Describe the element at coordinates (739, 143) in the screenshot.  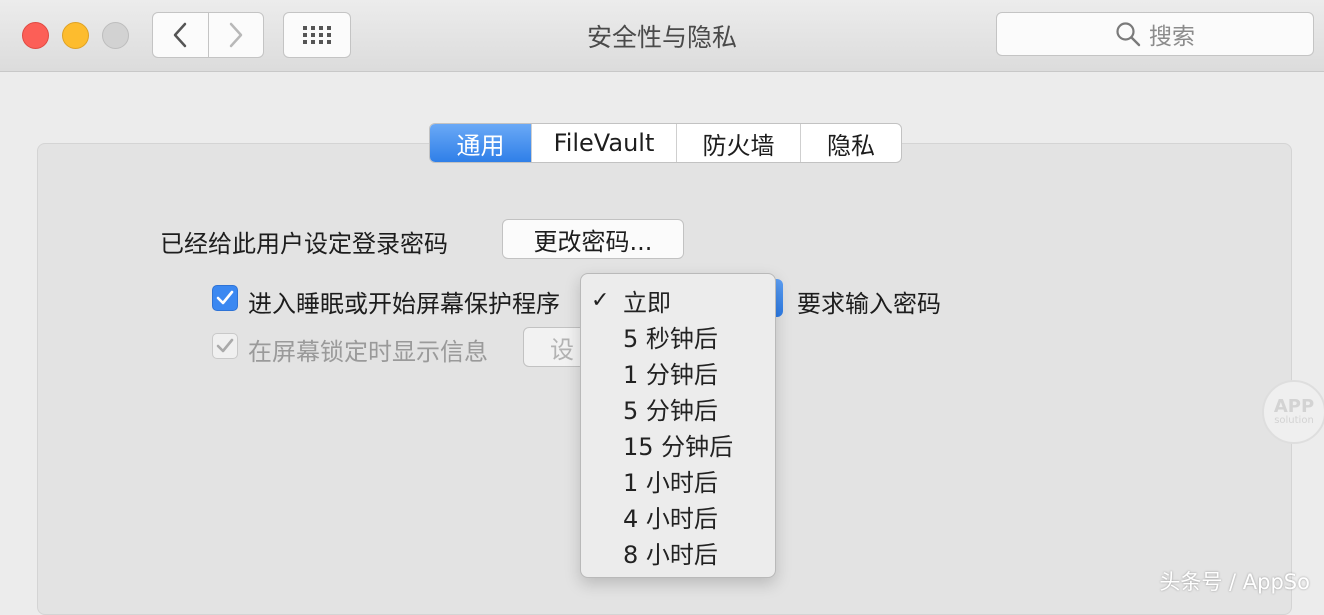
I see `tab-firewall: 防火墙` at that location.